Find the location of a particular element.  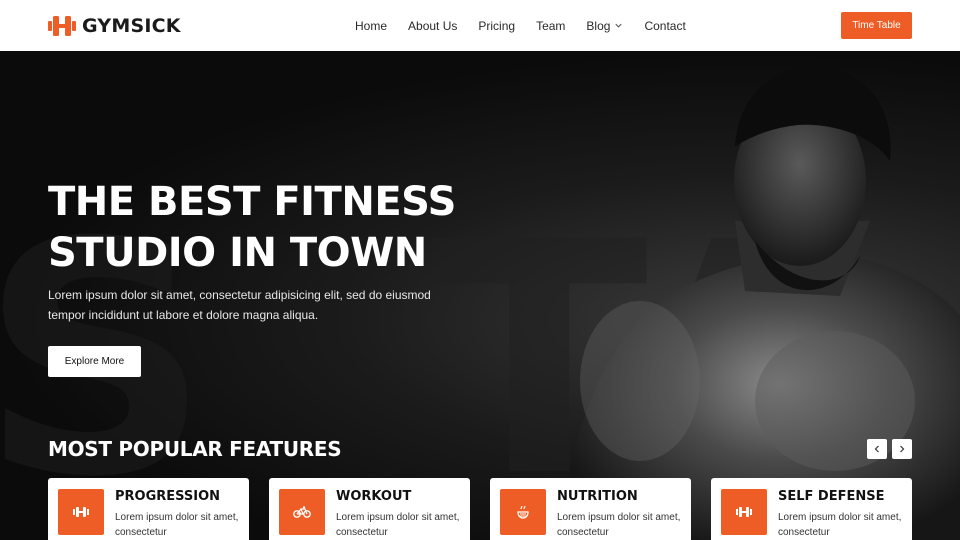

nav-item-blog-label: Blog is located at coordinates (598, 25).